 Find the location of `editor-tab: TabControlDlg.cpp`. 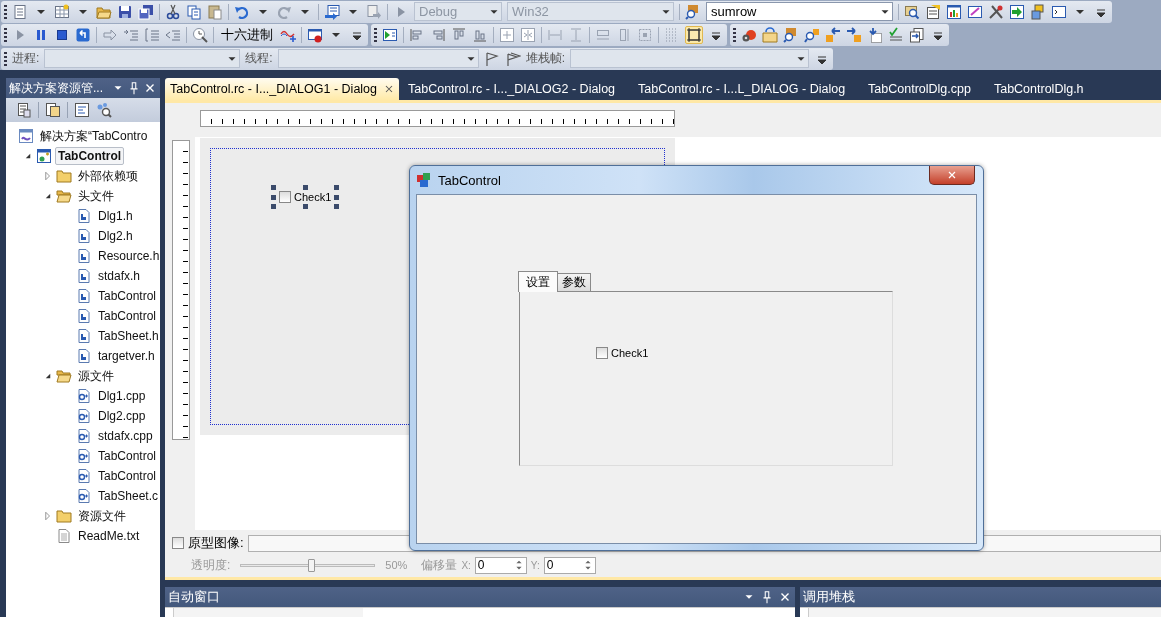

editor-tab: TabControlDlg.cpp is located at coordinates (924, 89).